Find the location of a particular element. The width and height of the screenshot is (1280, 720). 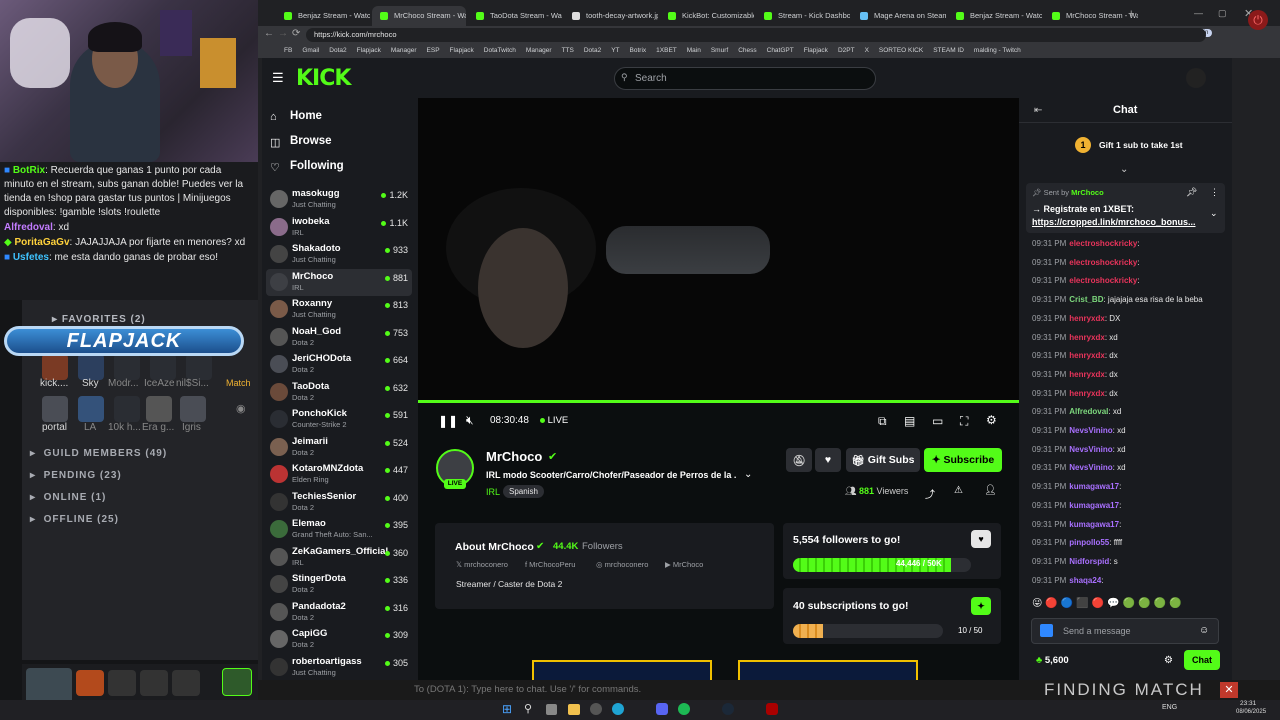

chat-username: electroshockricky is located at coordinates (1103, 280).